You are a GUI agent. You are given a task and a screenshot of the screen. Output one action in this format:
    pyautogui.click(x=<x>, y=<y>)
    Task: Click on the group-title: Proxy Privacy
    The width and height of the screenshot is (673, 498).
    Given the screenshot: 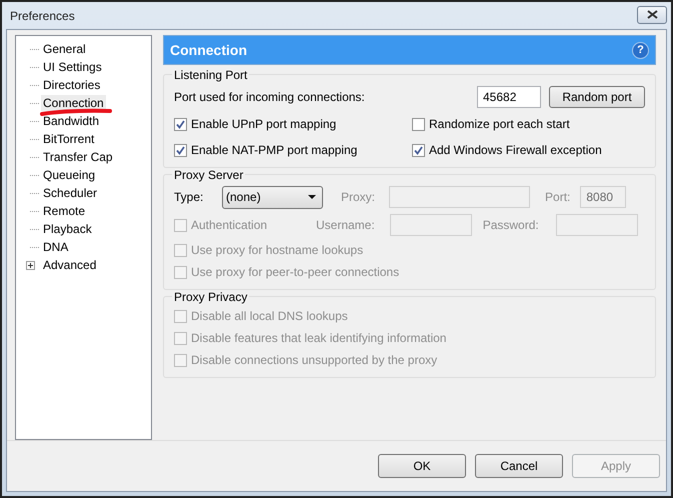 What is the action you would take?
    pyautogui.click(x=211, y=297)
    